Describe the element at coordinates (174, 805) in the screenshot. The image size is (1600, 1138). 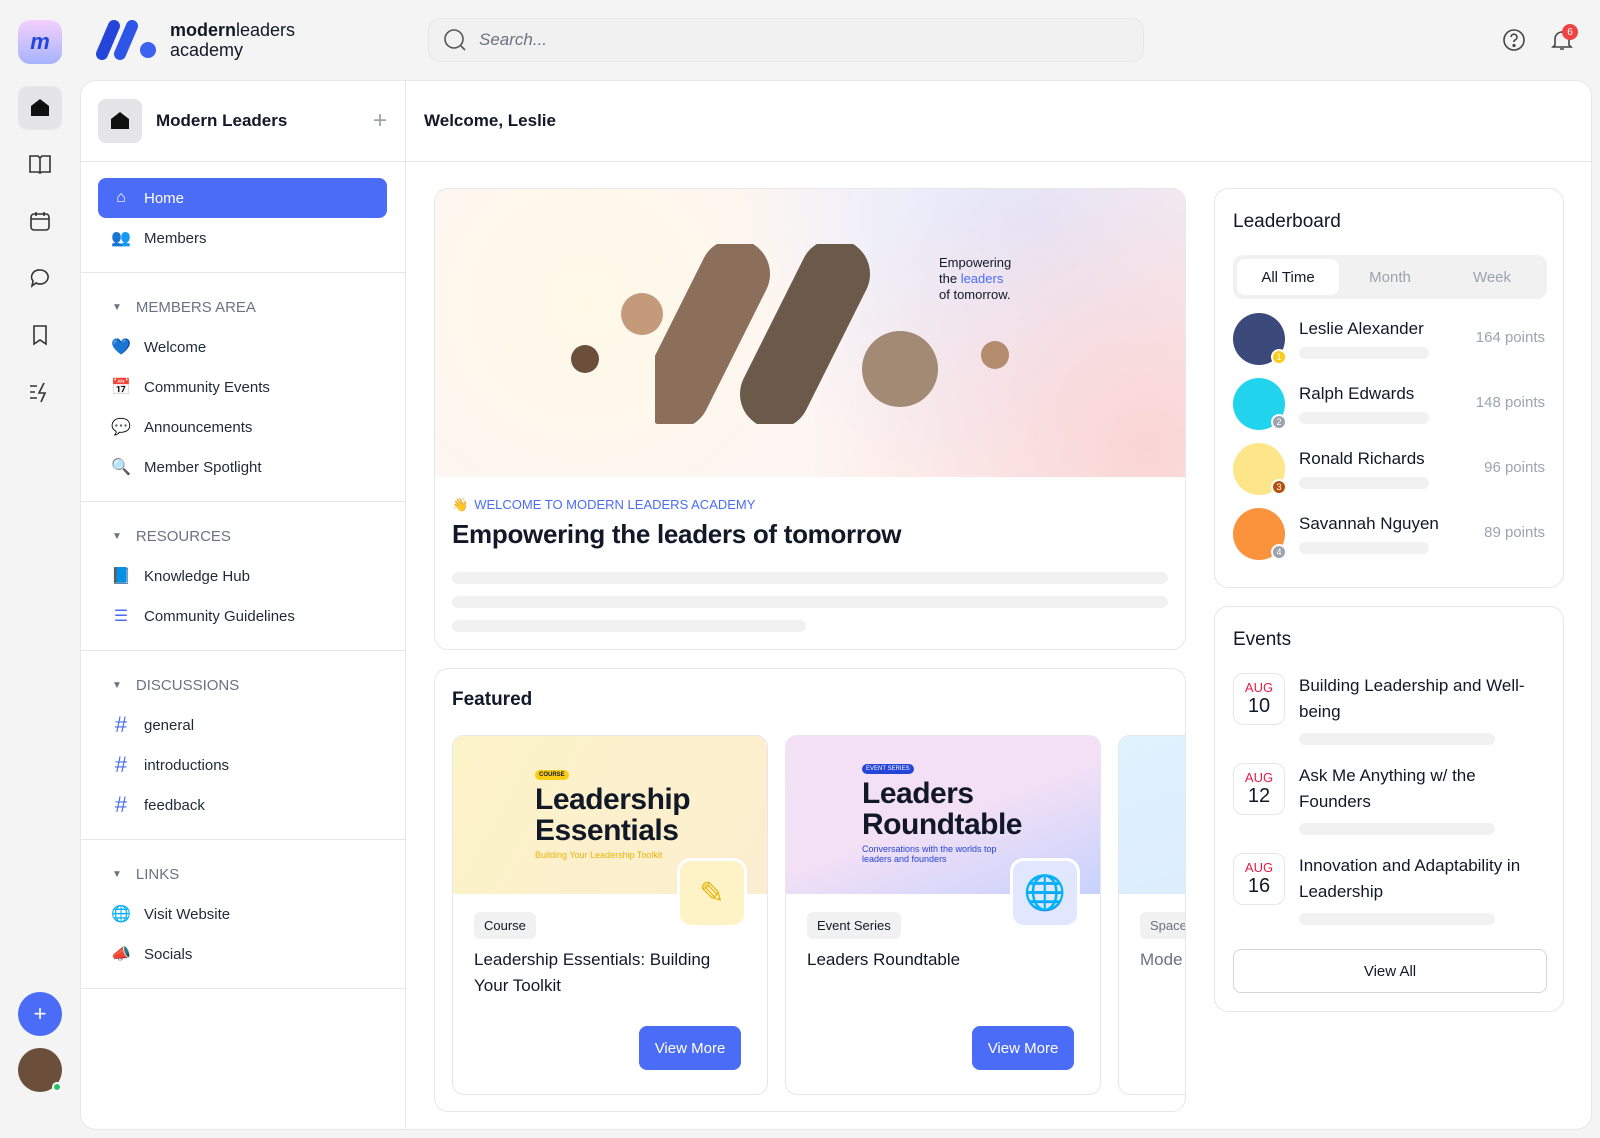
I see `sidebar-item-label: feedback` at that location.